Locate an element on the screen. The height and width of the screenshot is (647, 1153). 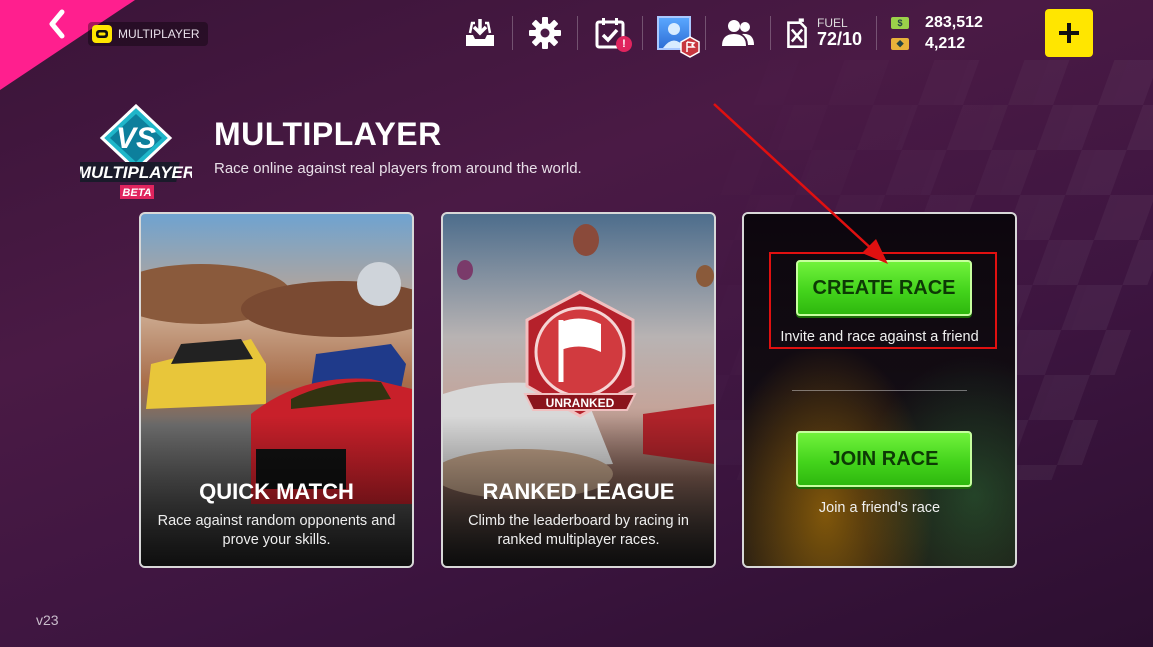
token-icon: ◆ is located at coordinates (900, 43).